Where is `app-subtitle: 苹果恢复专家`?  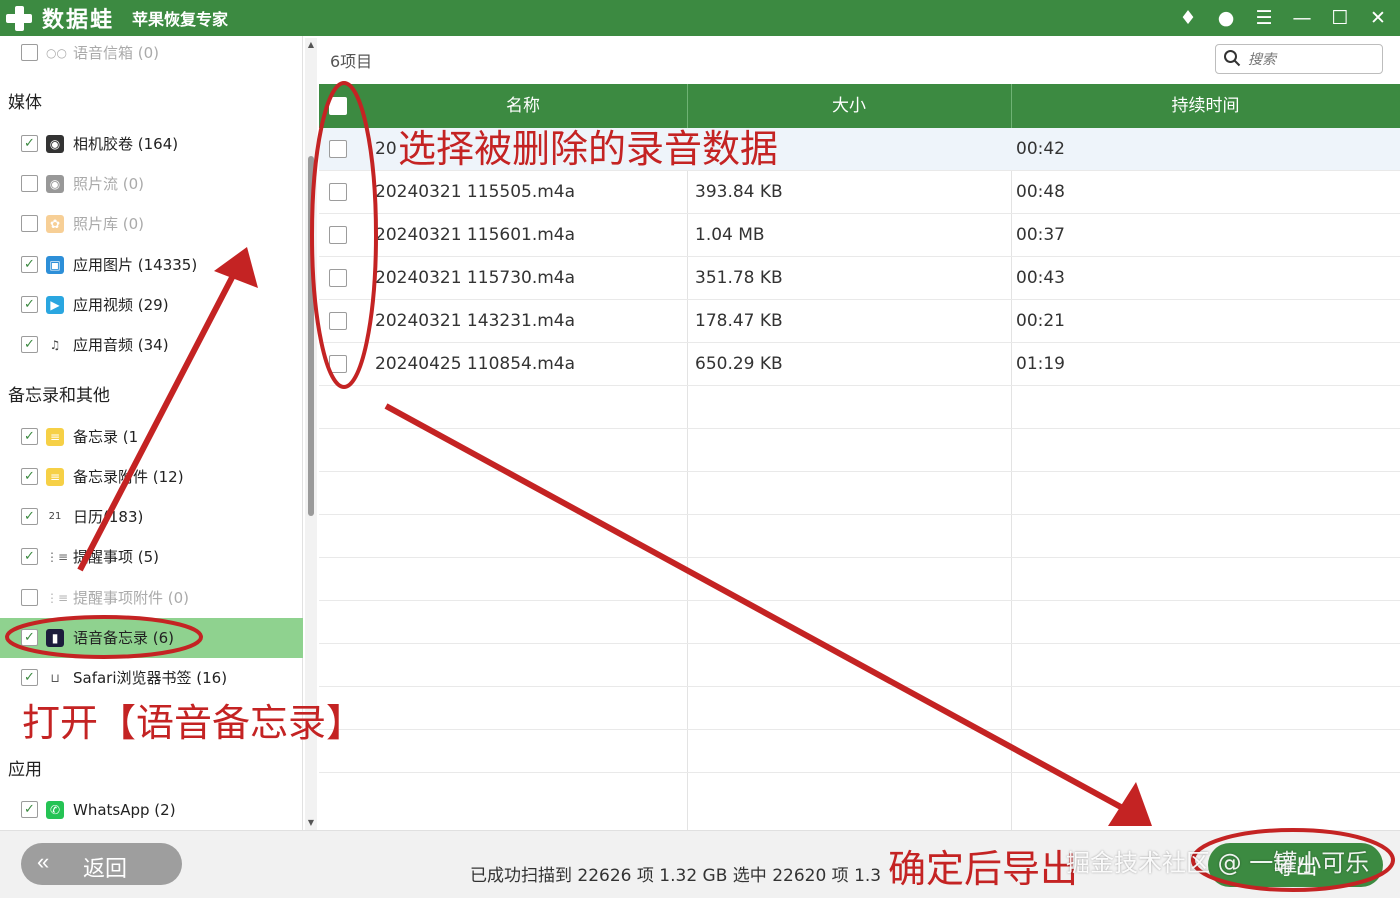
app-subtitle: 苹果恢复专家 is located at coordinates (180, 19).